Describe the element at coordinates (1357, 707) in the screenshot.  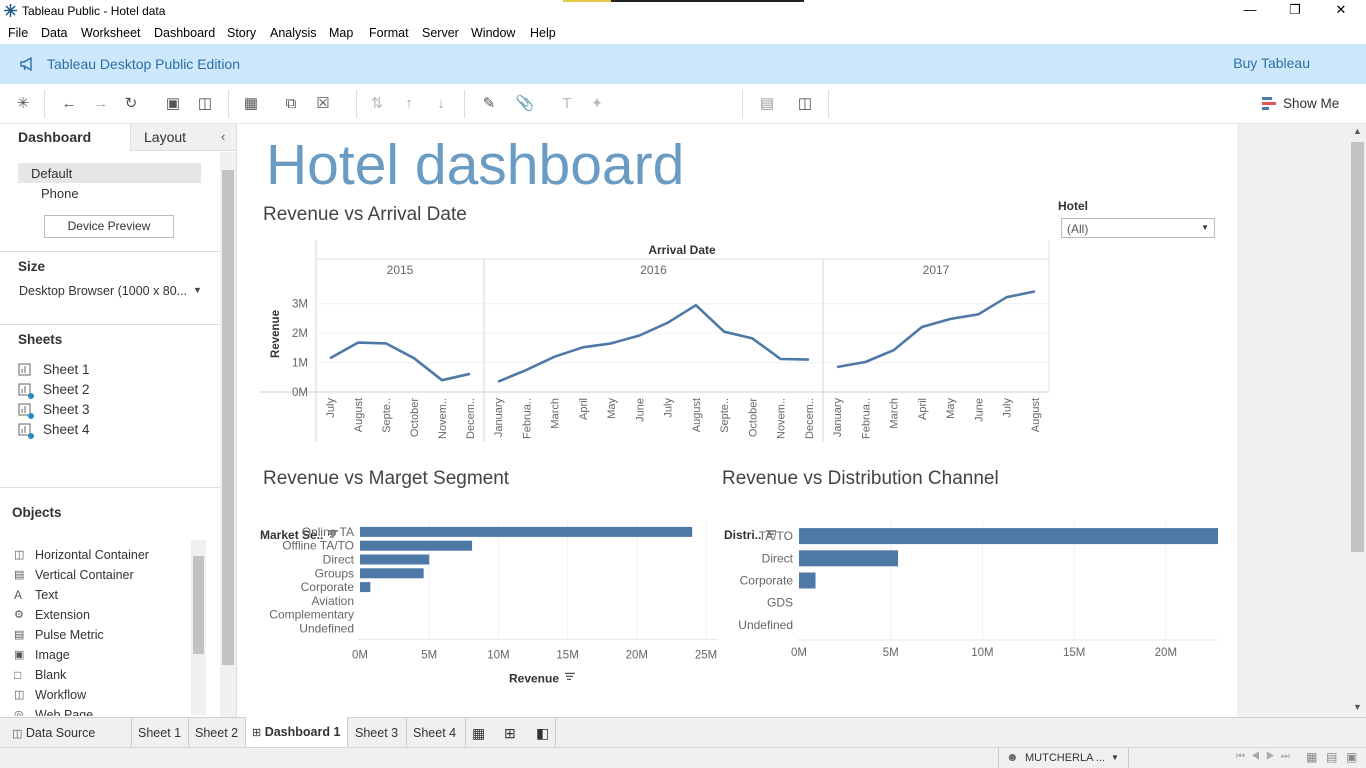
I see `scroll-down-icon: ▼` at that location.